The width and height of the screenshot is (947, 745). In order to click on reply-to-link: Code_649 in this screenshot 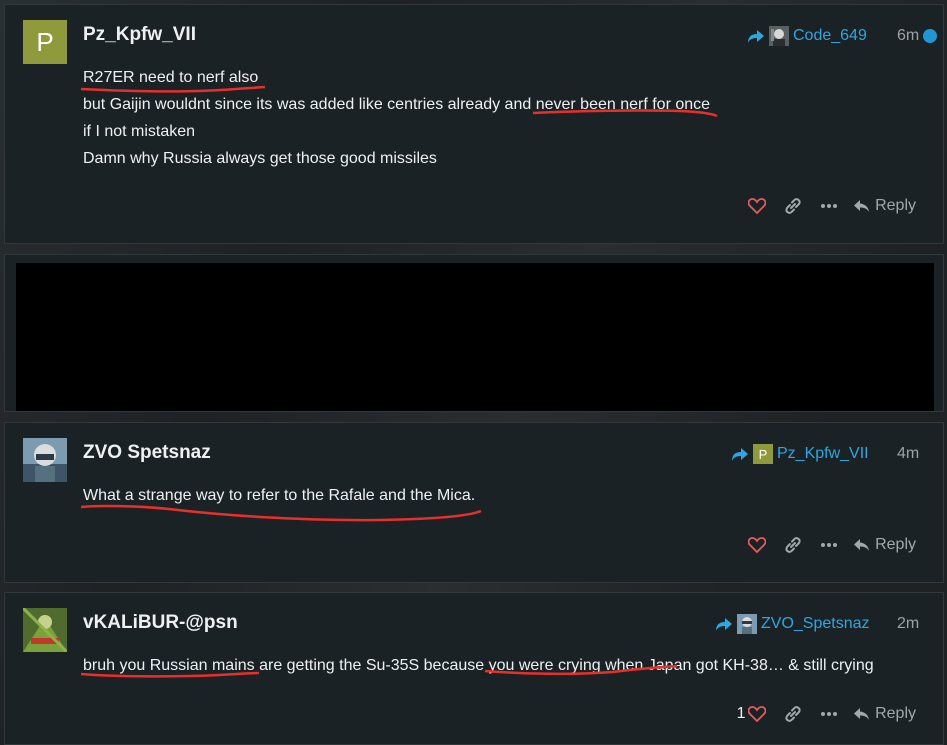, I will do `click(807, 36)`.